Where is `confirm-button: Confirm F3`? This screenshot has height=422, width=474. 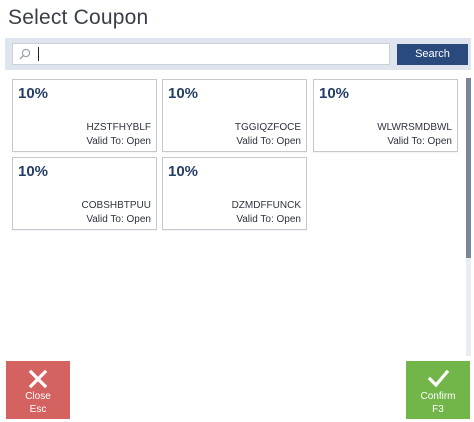
confirm-button: Confirm F3 is located at coordinates (438, 390).